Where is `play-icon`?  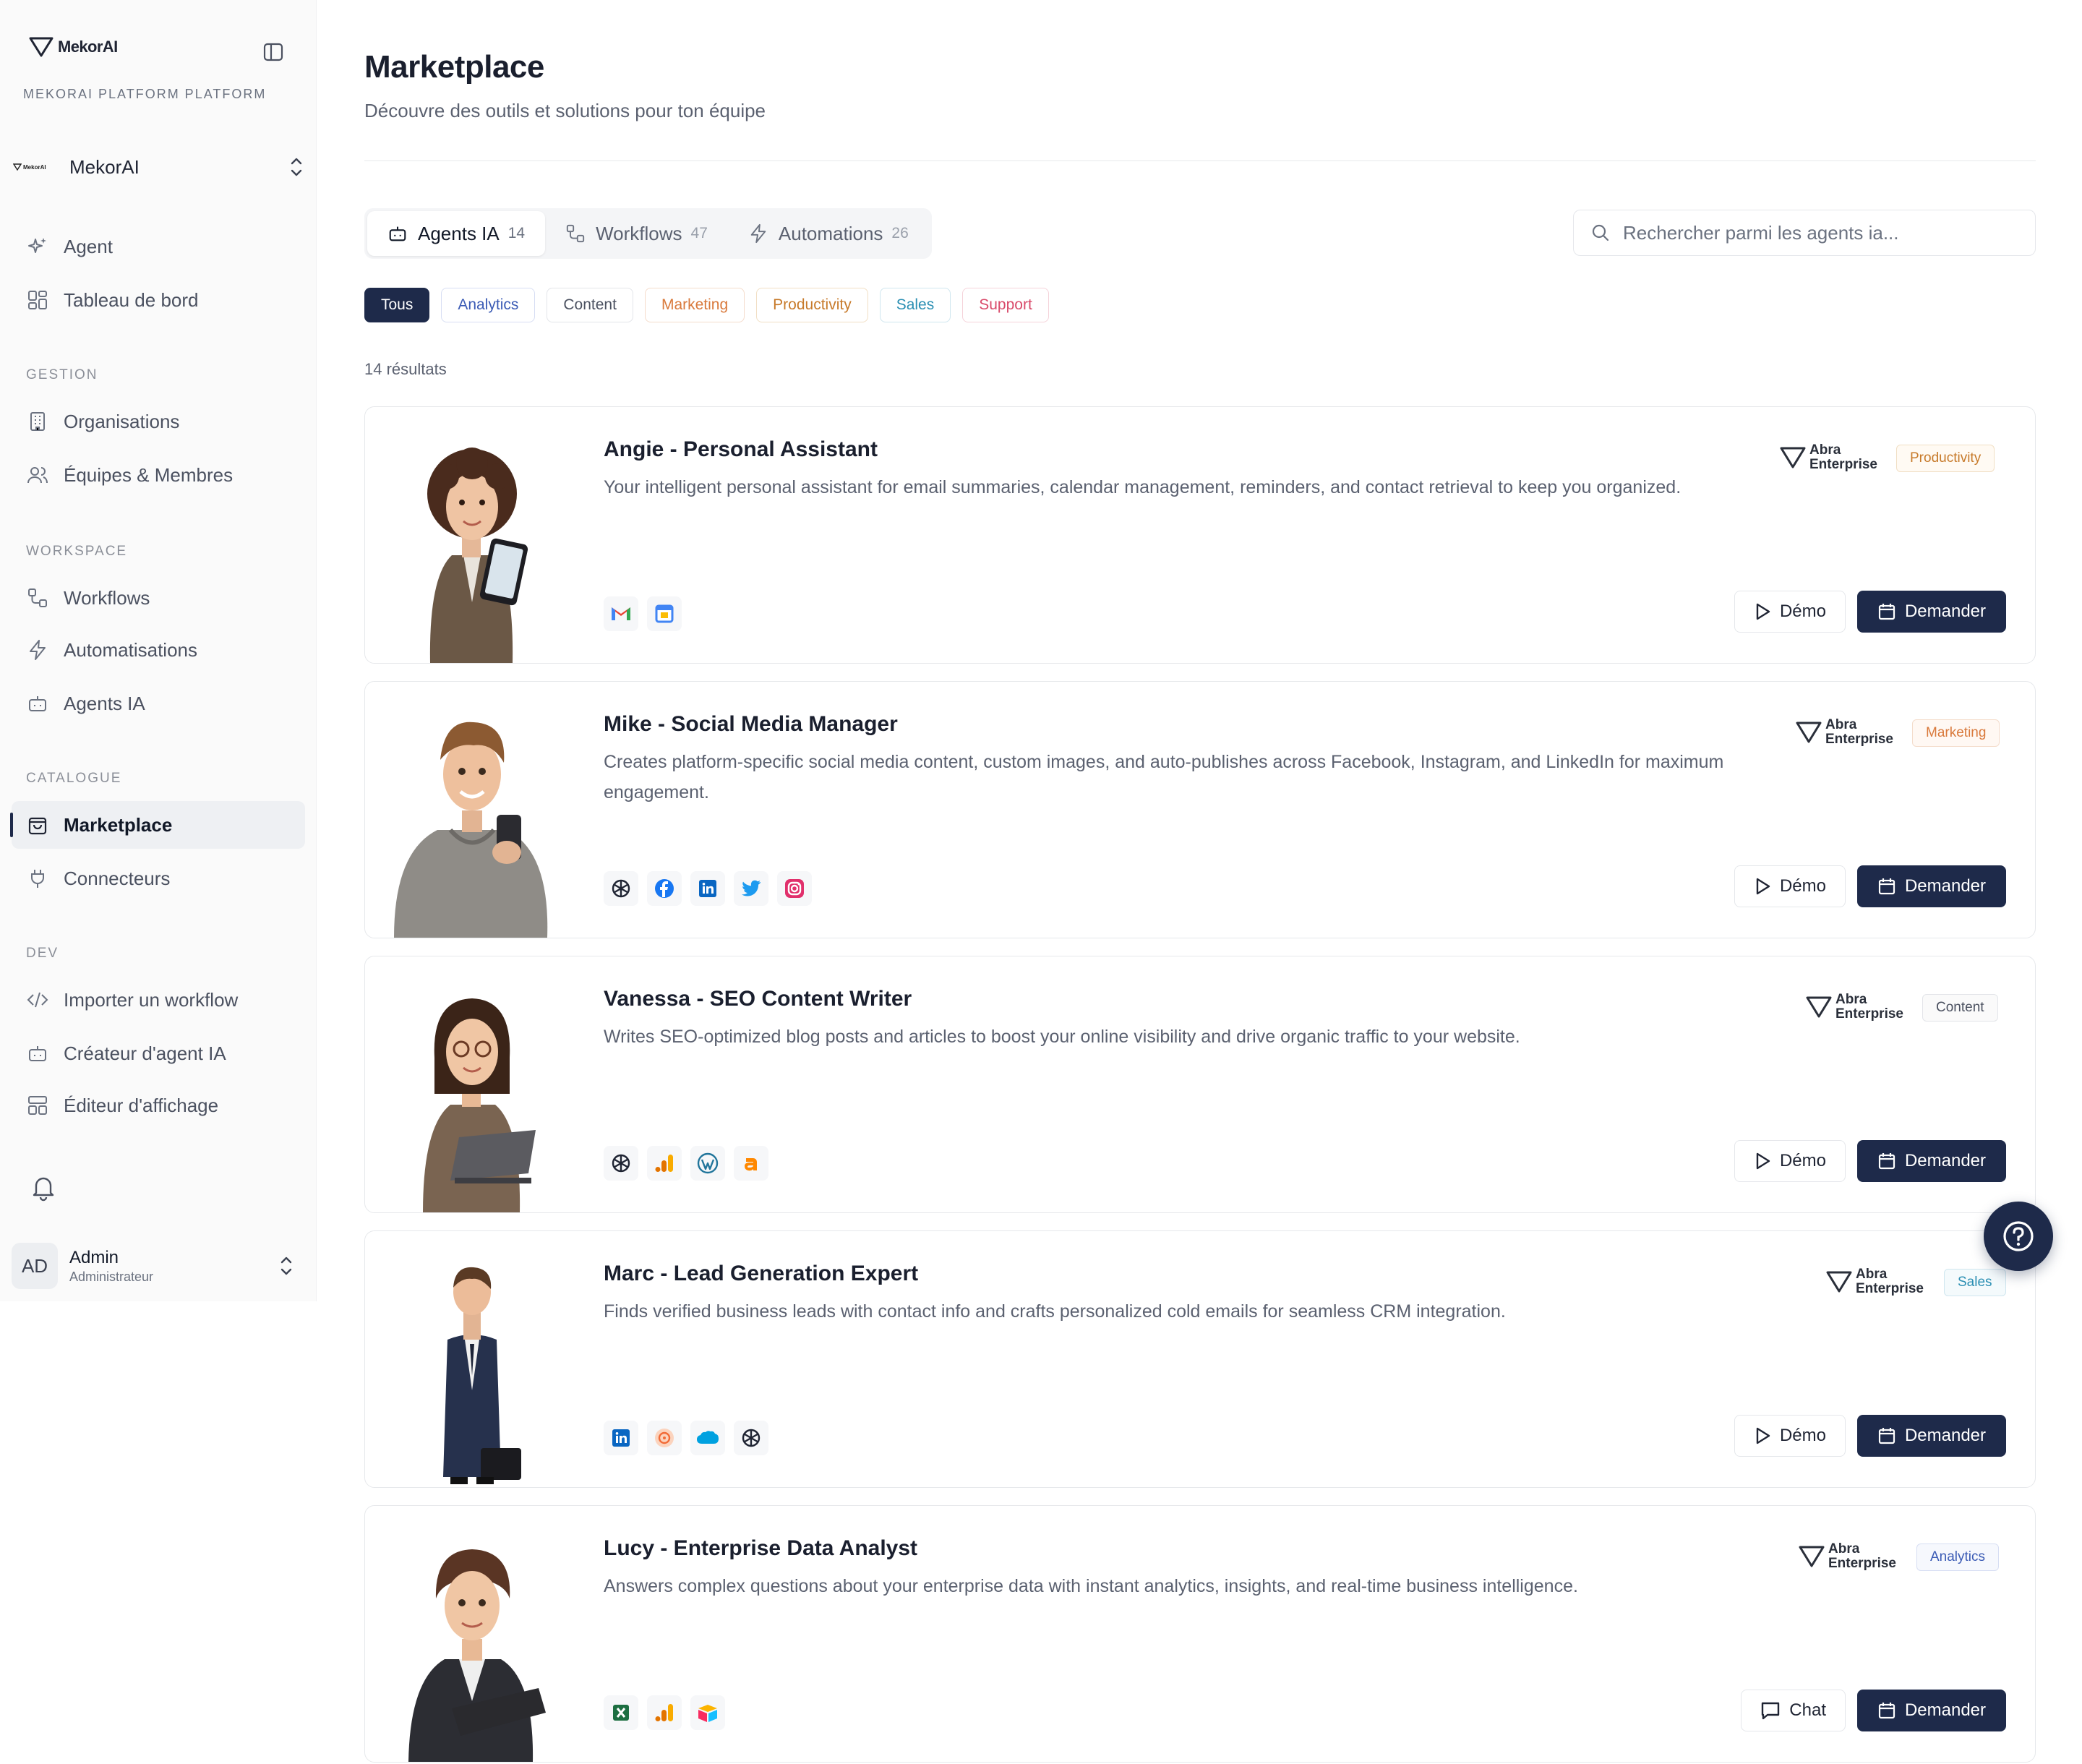 play-icon is located at coordinates (1763, 611).